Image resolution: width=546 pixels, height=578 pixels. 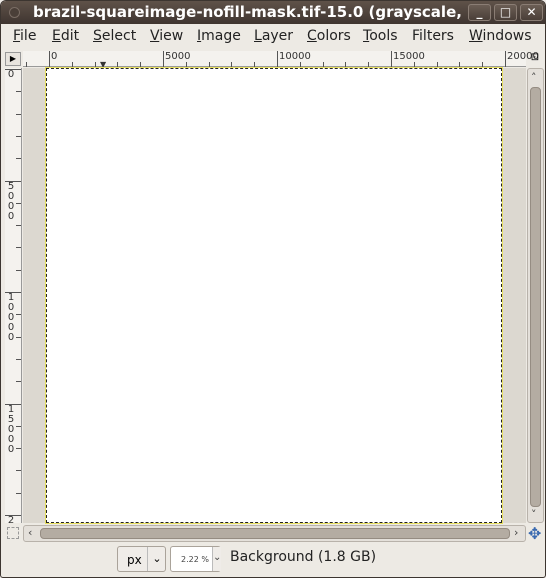 What do you see at coordinates (535, 59) in the screenshot?
I see `zoom-fit-icon: ⊡` at bounding box center [535, 59].